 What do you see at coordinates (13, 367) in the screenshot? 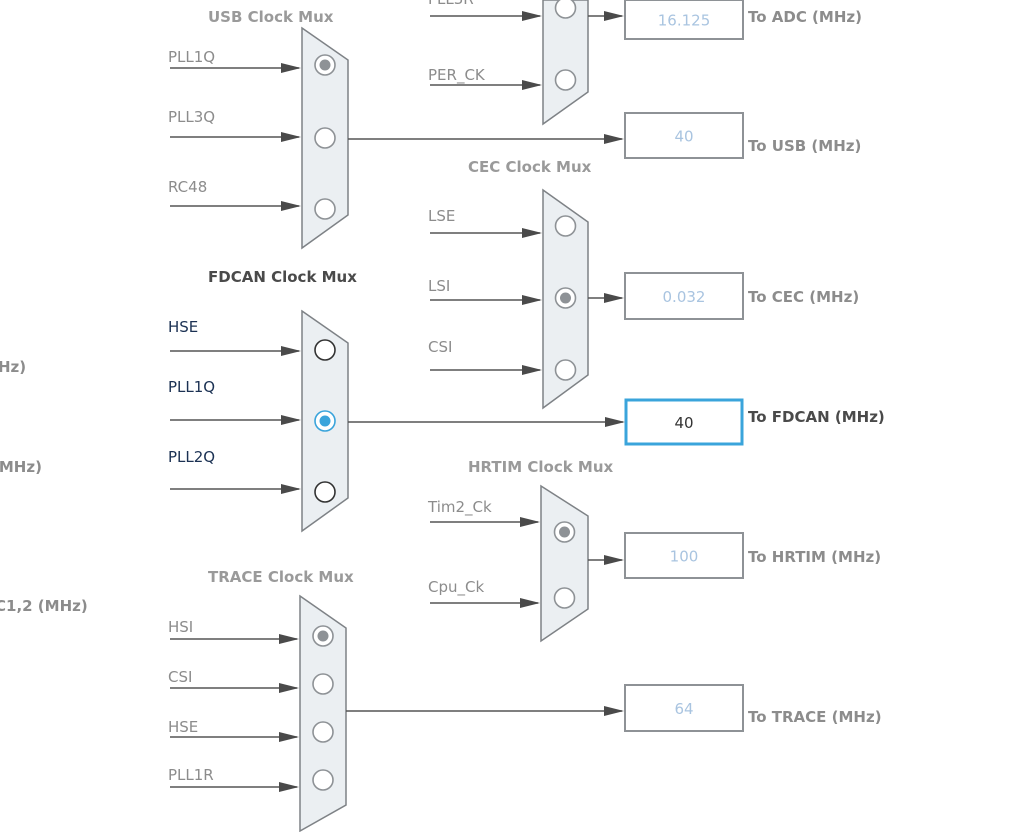
I see `cut-output-label: Hz)` at bounding box center [13, 367].